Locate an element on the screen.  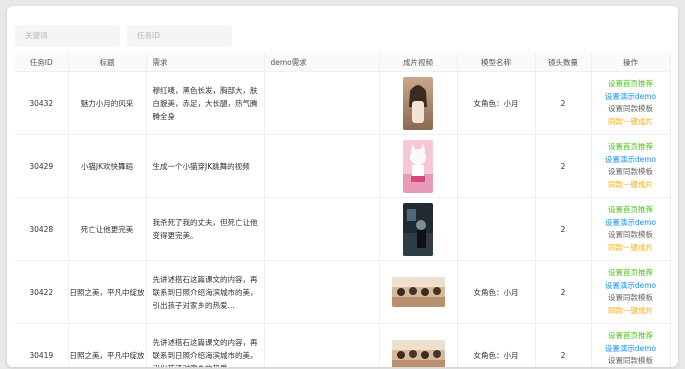
col-video: 成片视频 is located at coordinates (418, 62).